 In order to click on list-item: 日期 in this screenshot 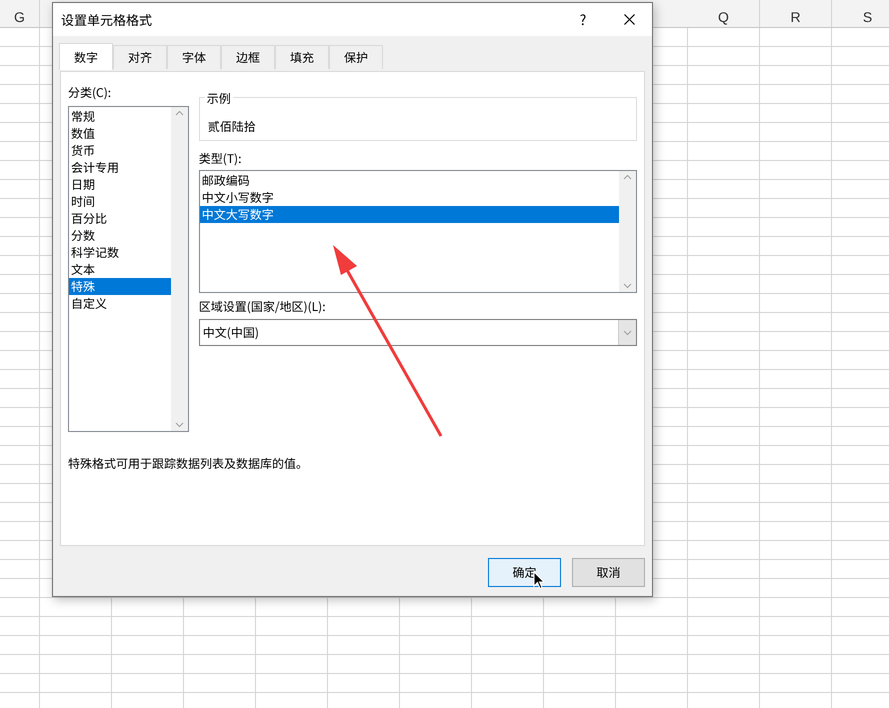, I will do `click(120, 184)`.